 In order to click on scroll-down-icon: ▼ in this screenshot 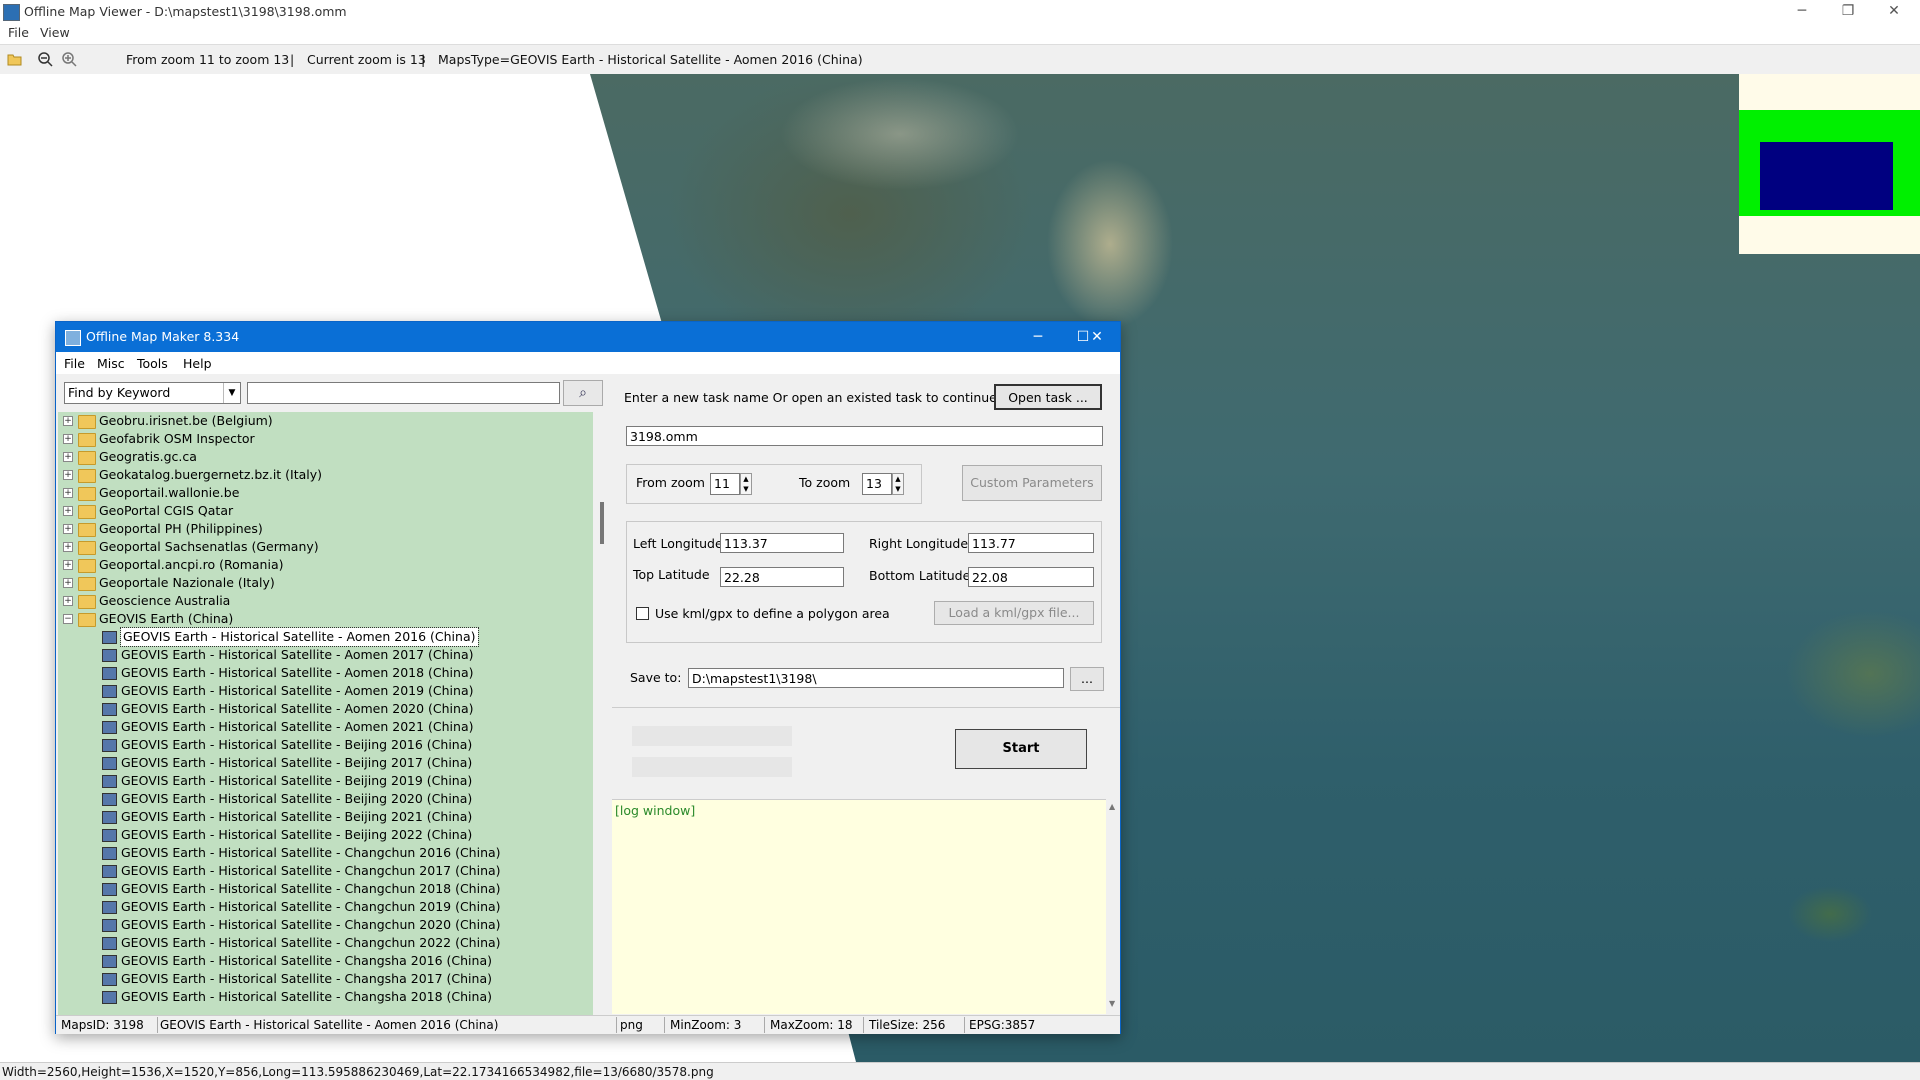, I will do `click(1112, 1003)`.